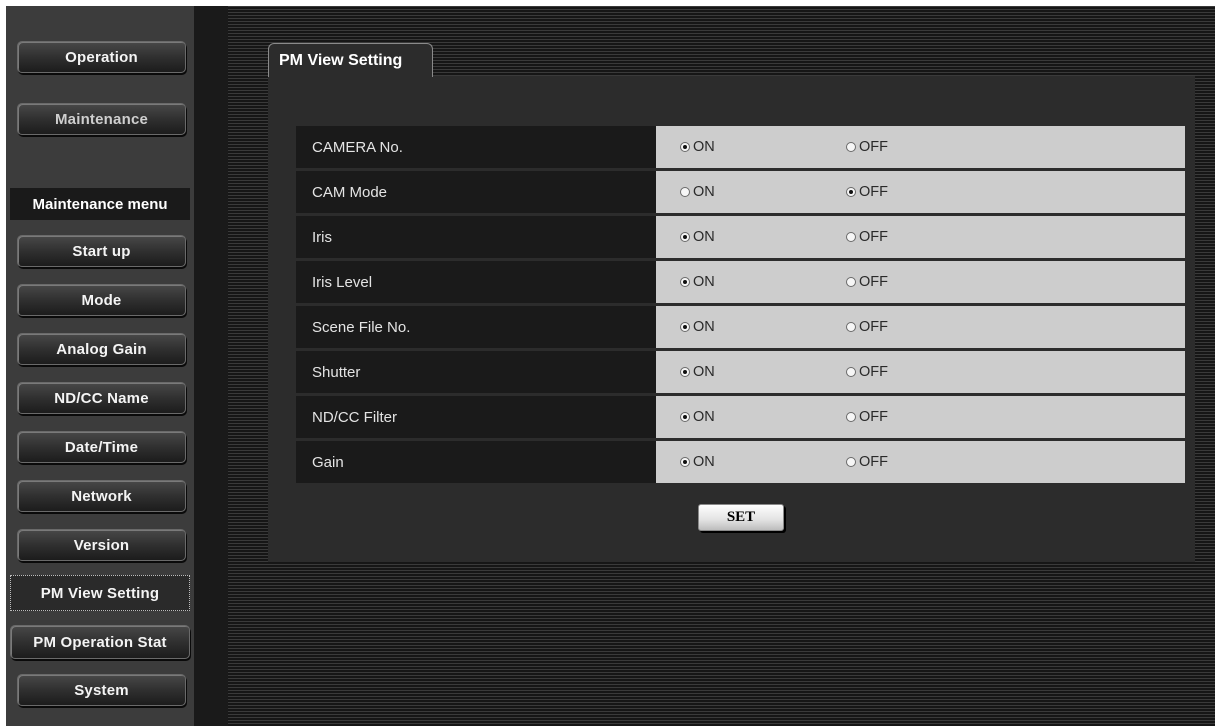  I want to click on sidebar-item-date-time: Date/Time, so click(101, 447).